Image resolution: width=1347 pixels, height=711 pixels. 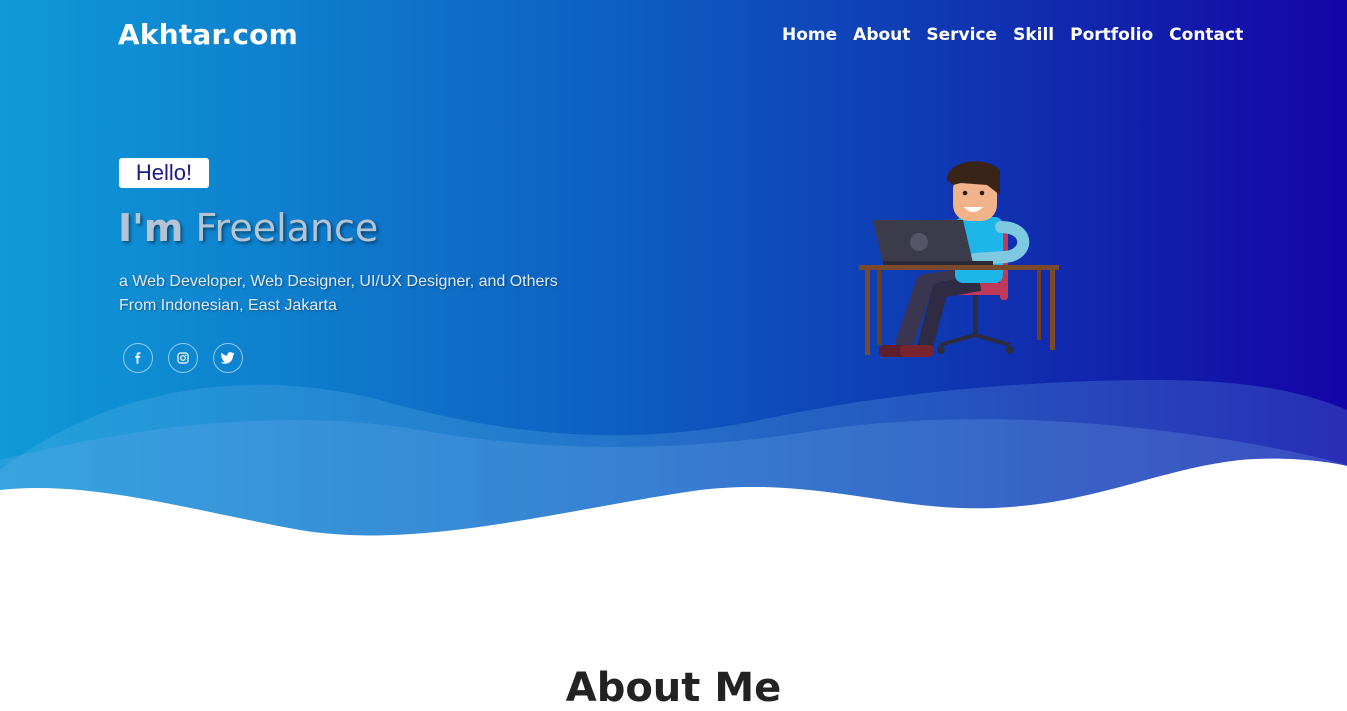 I want to click on facebook-icon, so click(x=138, y=358).